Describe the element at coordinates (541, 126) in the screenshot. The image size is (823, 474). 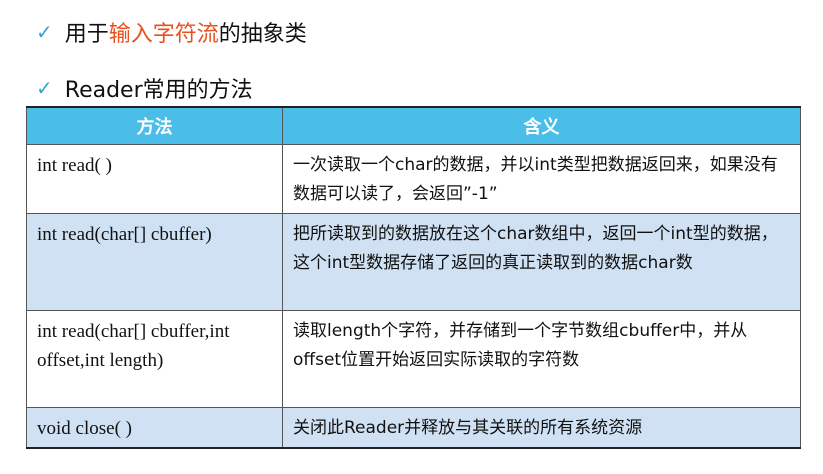
I see `header-meaning: 含义` at that location.